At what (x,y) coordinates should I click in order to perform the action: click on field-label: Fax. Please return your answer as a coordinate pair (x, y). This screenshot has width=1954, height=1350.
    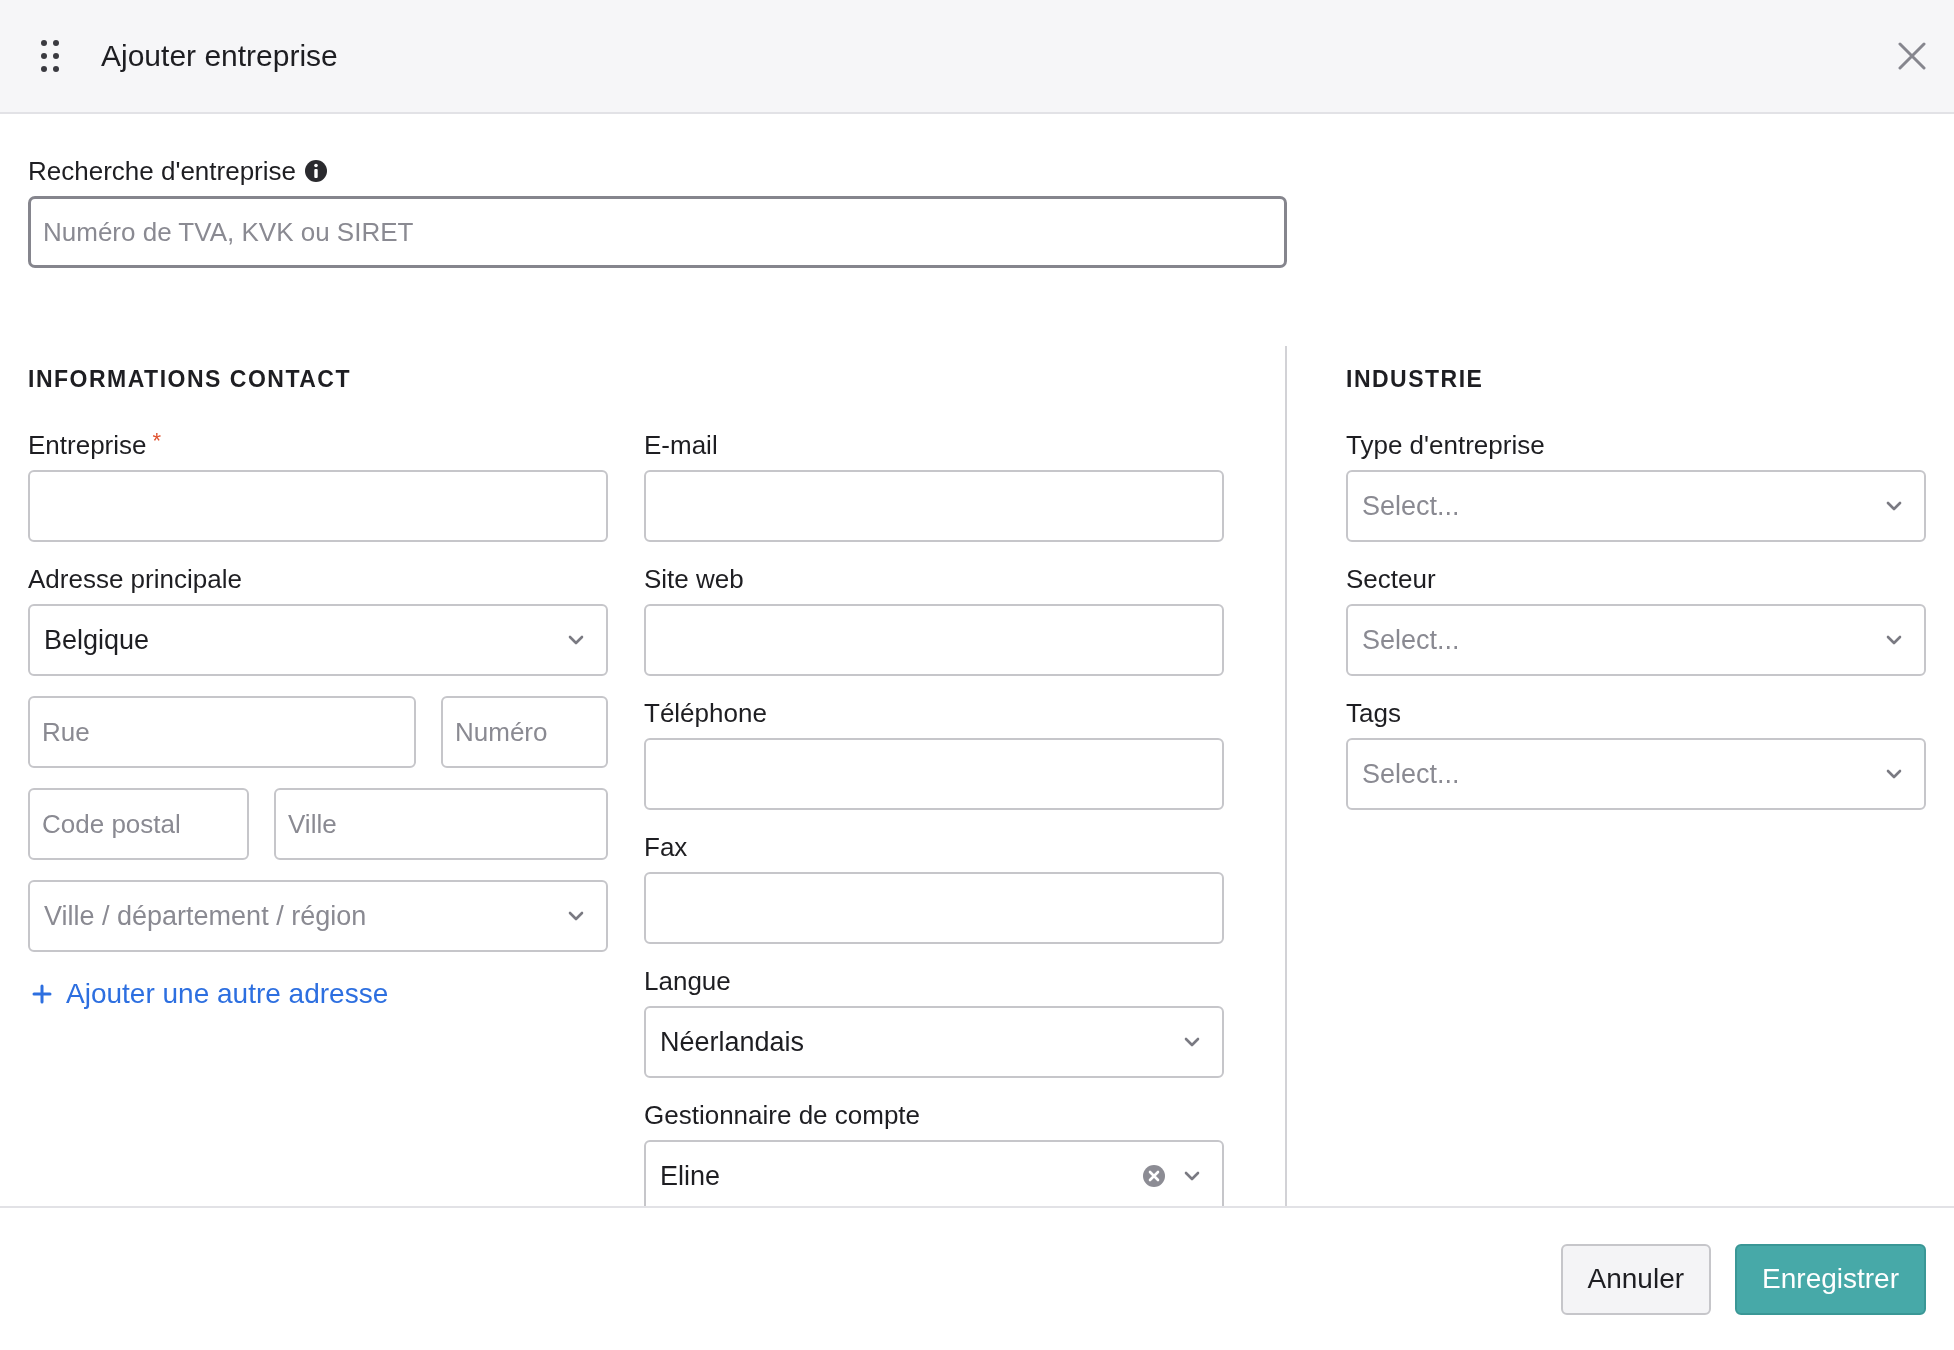
    Looking at the image, I should click on (666, 847).